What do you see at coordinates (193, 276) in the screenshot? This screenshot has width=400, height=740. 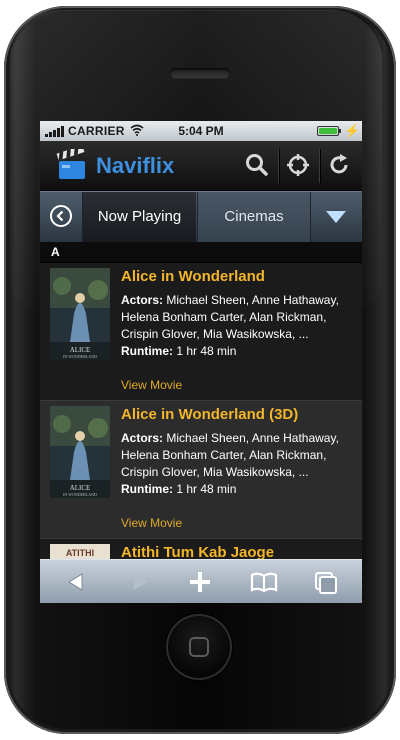 I see `movie-title: Alice in Wonderland` at bounding box center [193, 276].